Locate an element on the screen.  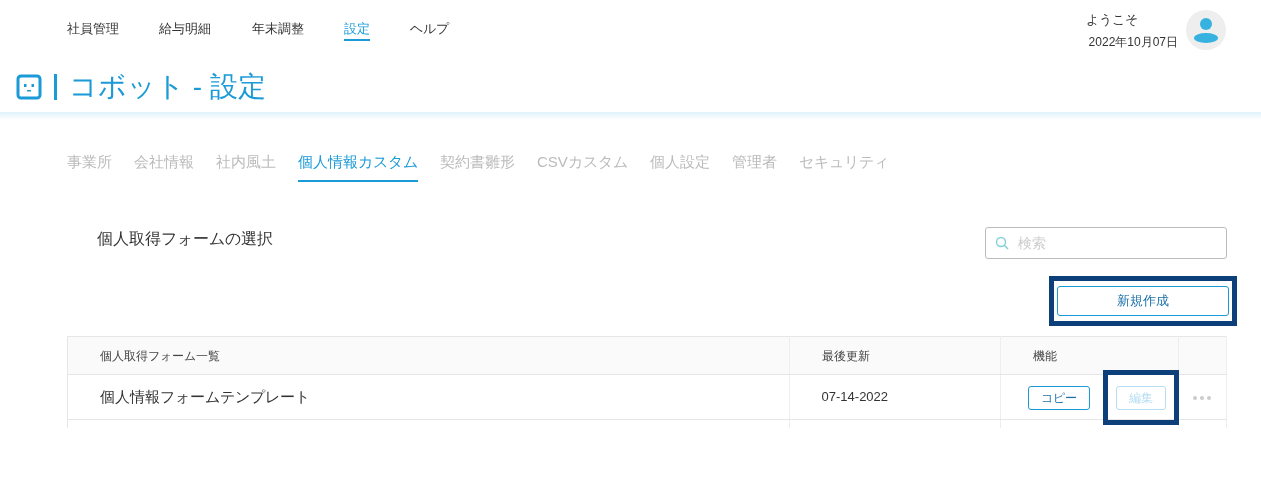
table-cell: 07-14-2022 is located at coordinates (895, 397).